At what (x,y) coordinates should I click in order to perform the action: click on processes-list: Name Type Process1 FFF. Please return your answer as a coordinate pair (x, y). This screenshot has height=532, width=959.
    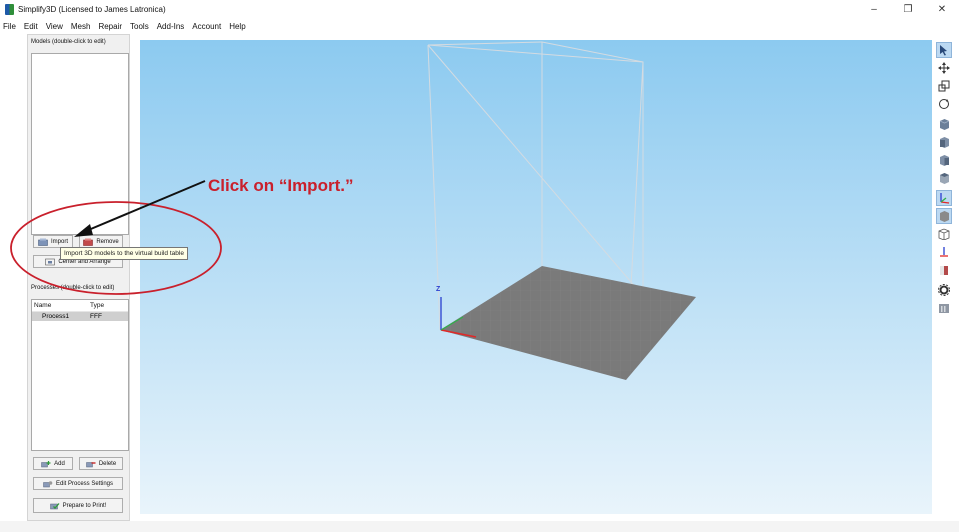
    Looking at the image, I should click on (80, 375).